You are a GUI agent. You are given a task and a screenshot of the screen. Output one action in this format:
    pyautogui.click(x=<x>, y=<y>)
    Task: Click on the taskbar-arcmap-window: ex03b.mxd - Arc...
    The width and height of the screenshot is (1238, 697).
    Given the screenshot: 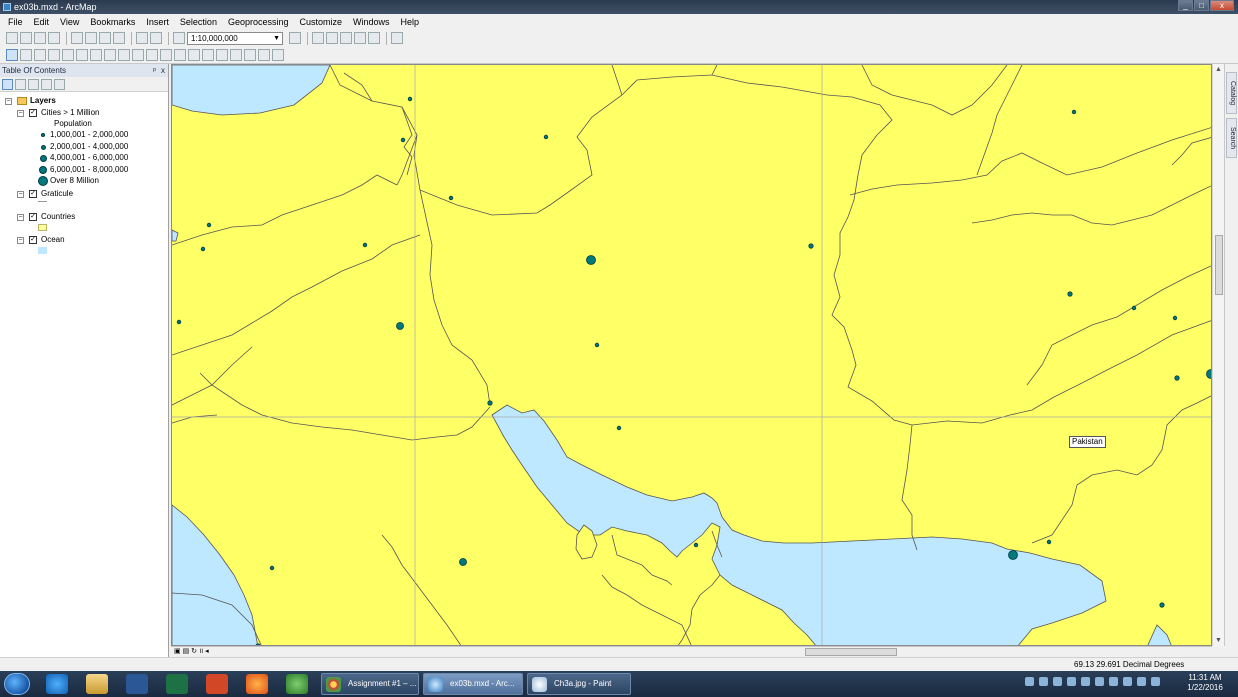 What is the action you would take?
    pyautogui.click(x=473, y=684)
    